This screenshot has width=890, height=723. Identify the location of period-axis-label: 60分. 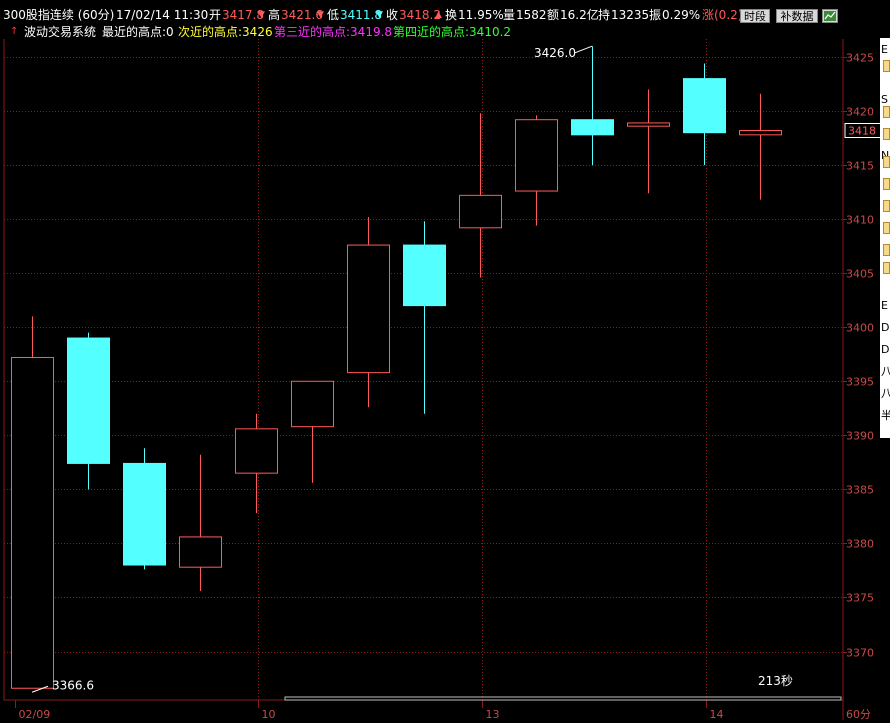
(858, 714).